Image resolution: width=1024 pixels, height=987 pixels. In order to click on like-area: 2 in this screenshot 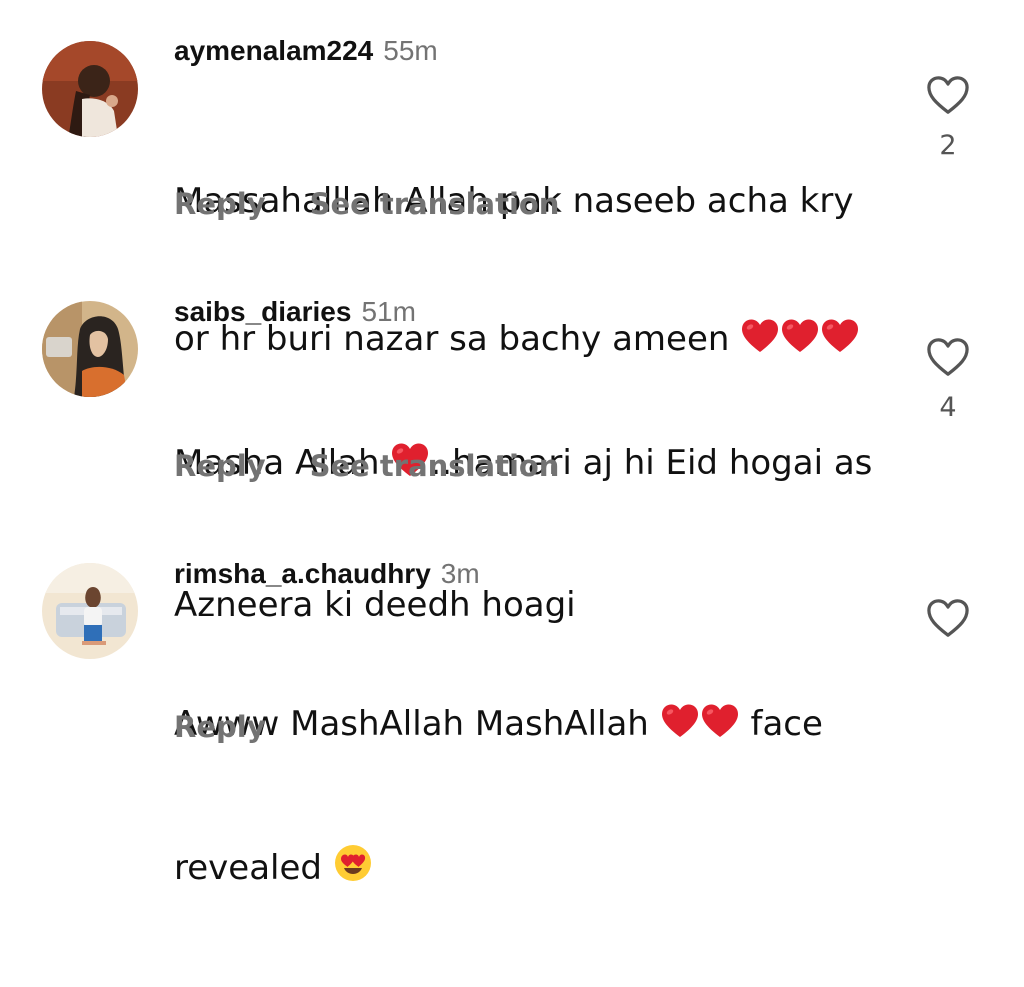, I will do `click(948, 117)`.